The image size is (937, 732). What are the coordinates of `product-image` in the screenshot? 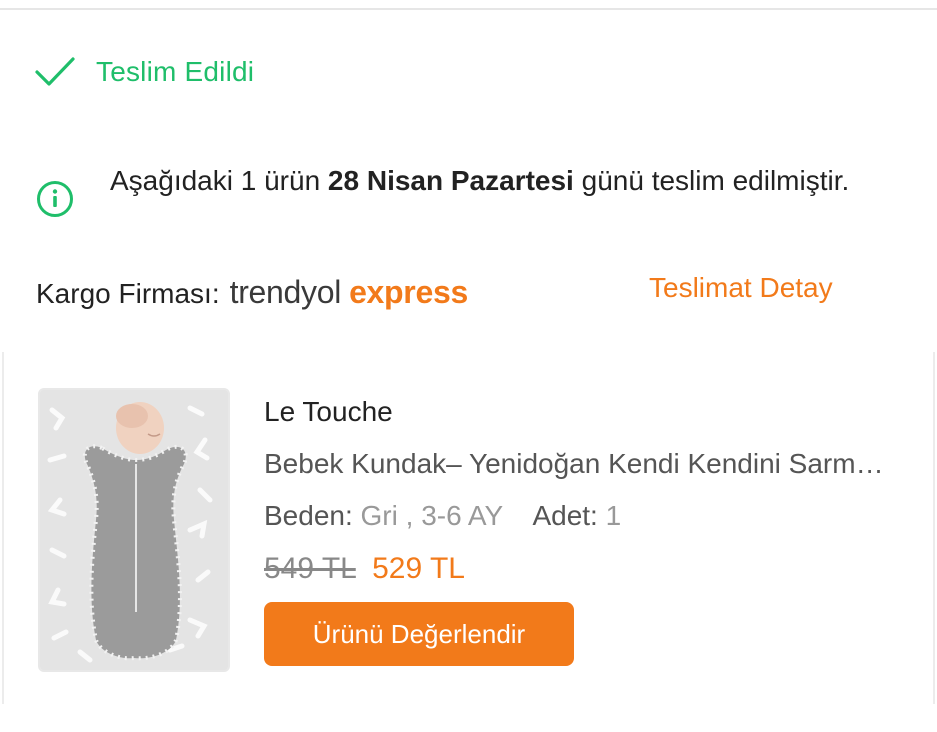 It's located at (134, 530).